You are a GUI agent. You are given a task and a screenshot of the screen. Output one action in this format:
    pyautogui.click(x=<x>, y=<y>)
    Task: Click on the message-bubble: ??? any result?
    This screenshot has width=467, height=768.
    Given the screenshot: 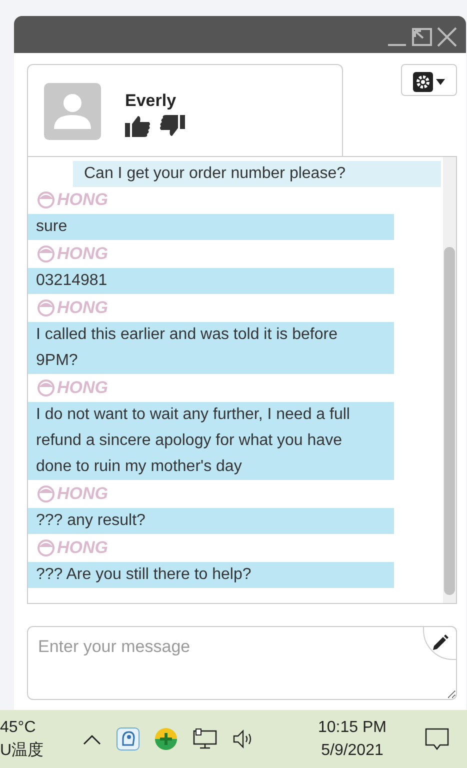 What is the action you would take?
    pyautogui.click(x=211, y=521)
    